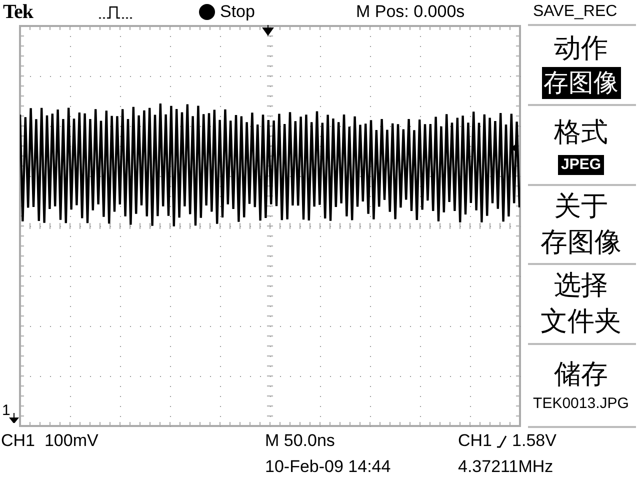 Image resolution: width=640 pixels, height=480 pixels. I want to click on channel-scale: CH1 100mV, so click(50, 441).